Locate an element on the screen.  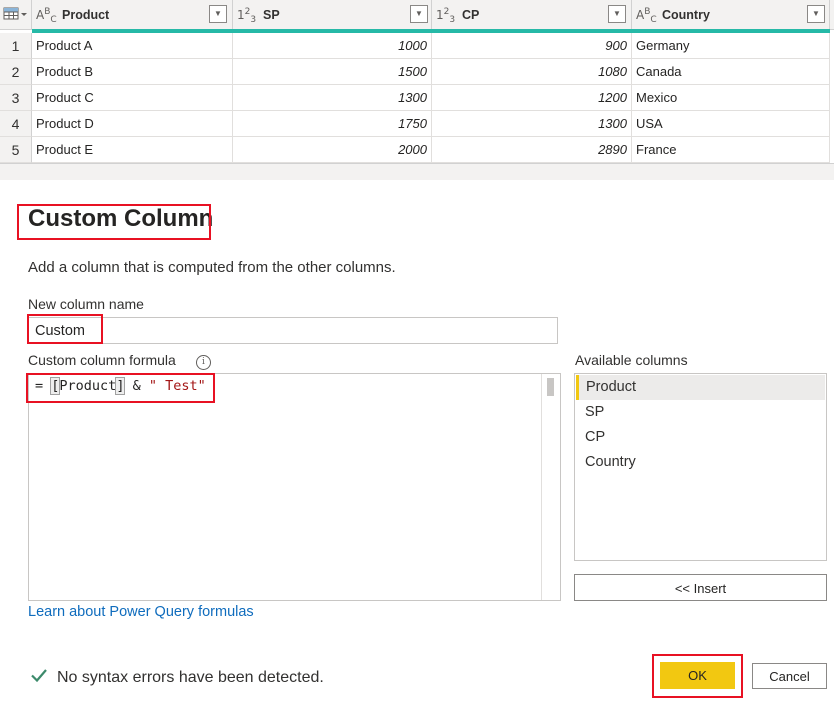
cell-product: Product B is located at coordinates (132, 72).